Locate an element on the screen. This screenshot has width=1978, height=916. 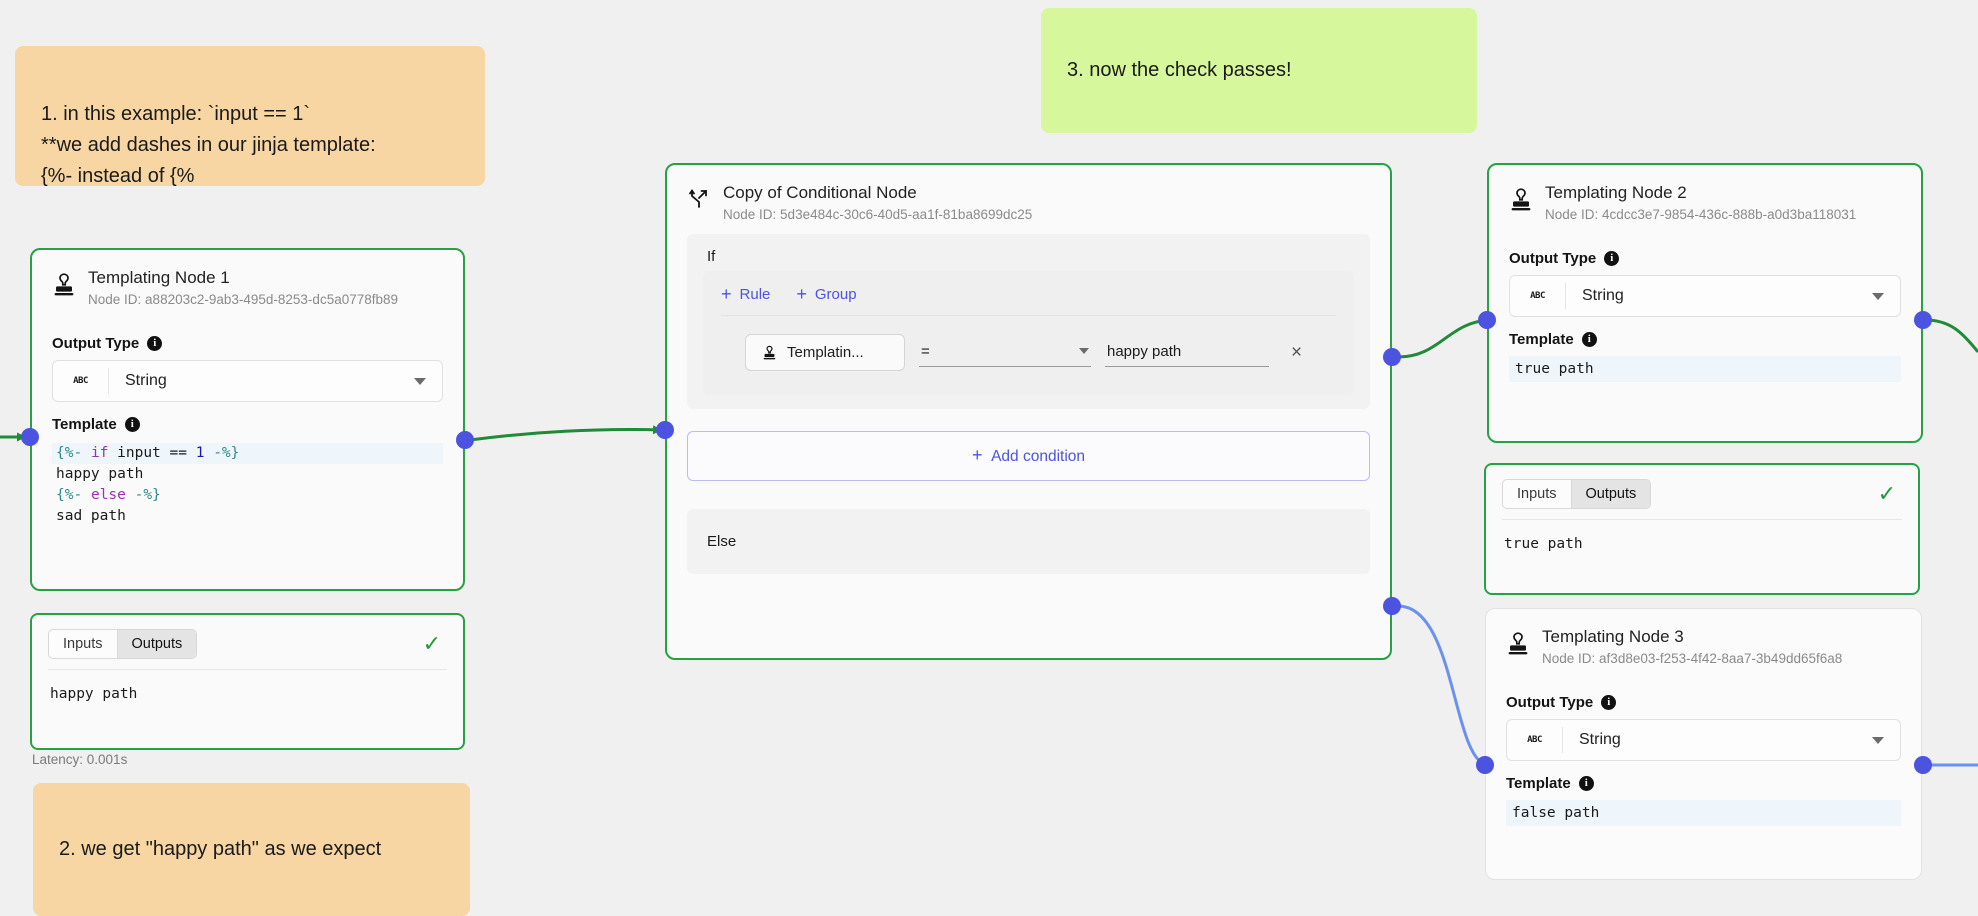
rule-operator-select: = is located at coordinates (1005, 353).